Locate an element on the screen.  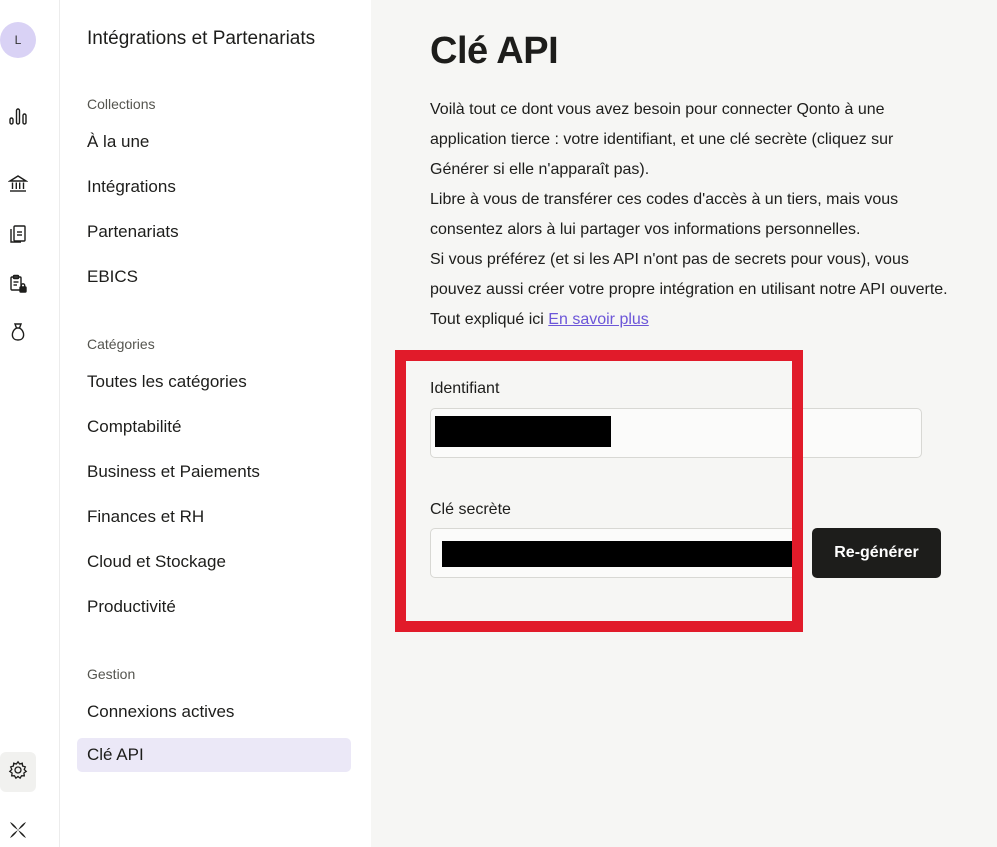
nav-item-connexions-actives: Connexions actives is located at coordinates (214, 712).